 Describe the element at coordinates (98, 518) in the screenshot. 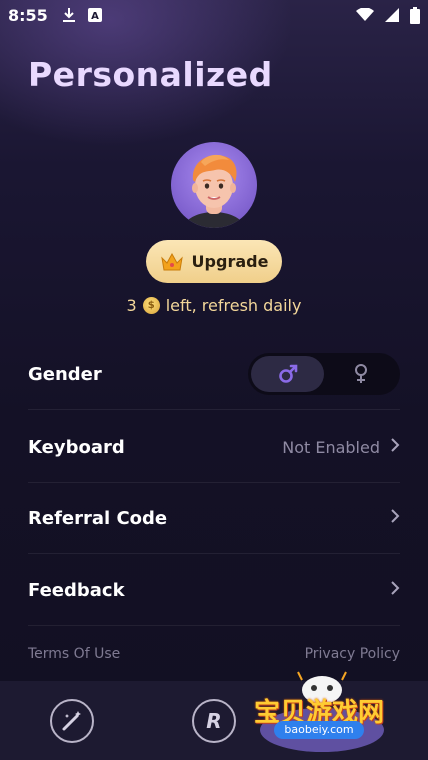

I see `referral-code-label: Referral Code` at that location.